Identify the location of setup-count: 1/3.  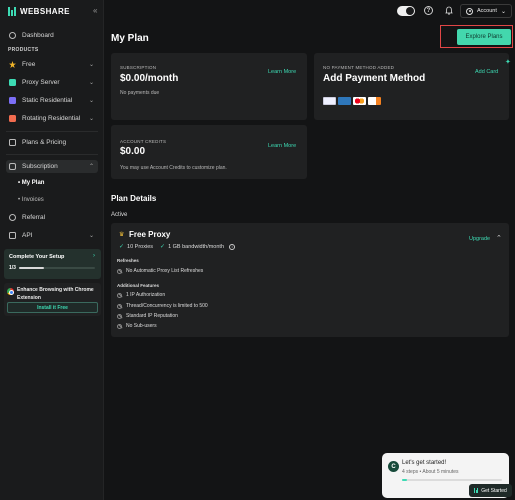
(12, 268).